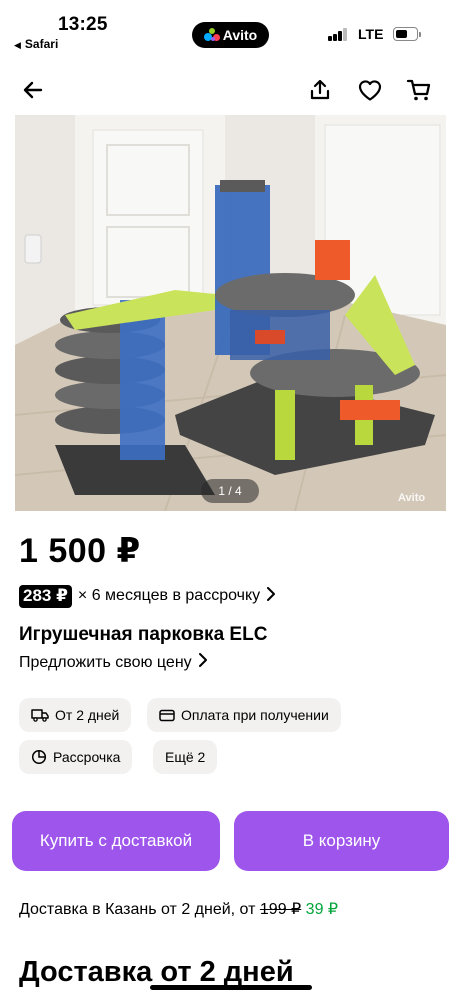 The image size is (461, 1000). What do you see at coordinates (230, 89) in the screenshot?
I see `top-navigation` at bounding box center [230, 89].